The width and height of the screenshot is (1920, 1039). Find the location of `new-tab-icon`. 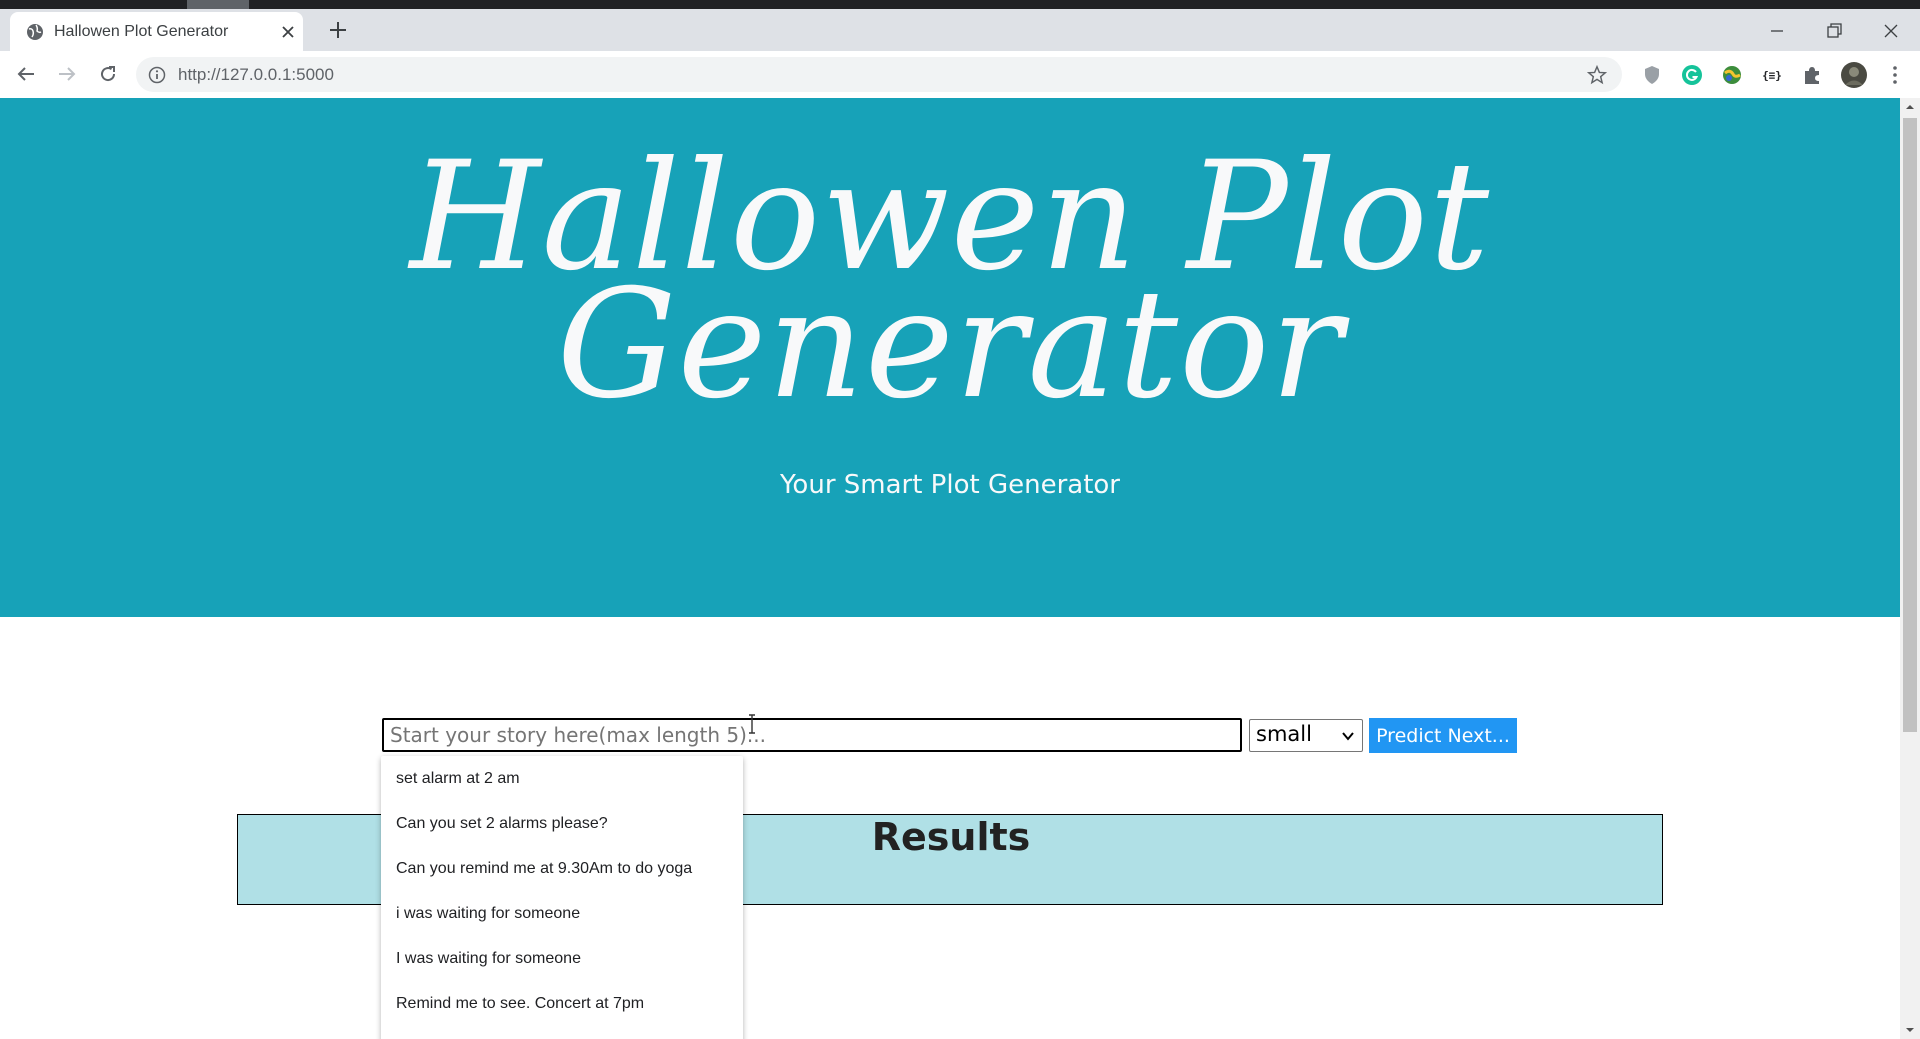

new-tab-icon is located at coordinates (338, 30).